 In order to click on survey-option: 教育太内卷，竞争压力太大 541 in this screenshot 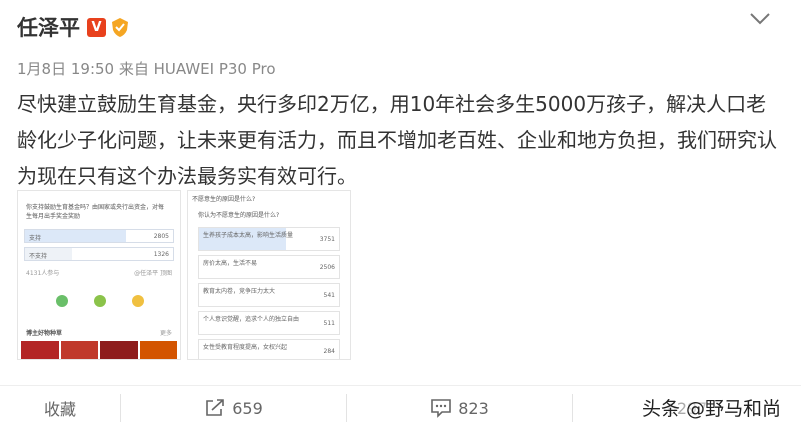, I will do `click(269, 295)`.